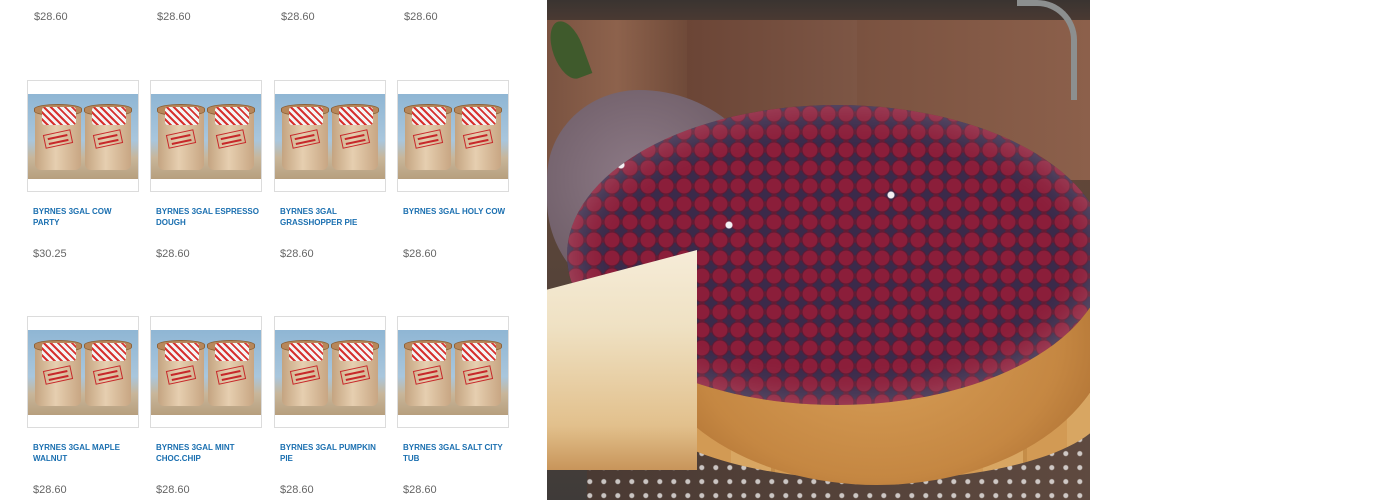  What do you see at coordinates (83, 217) in the screenshot?
I see `product-name-link: BYRNES 3GAL COW PARTY` at bounding box center [83, 217].